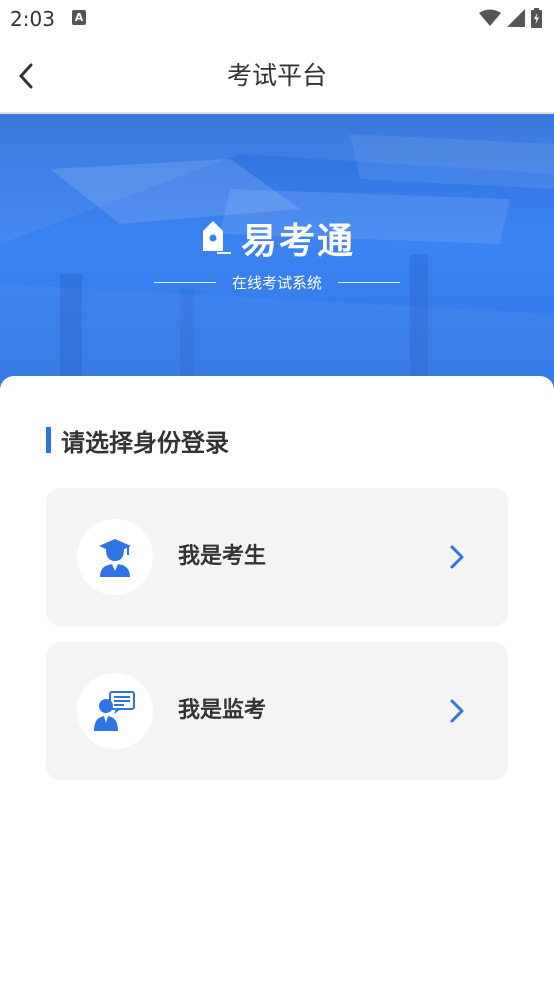 This screenshot has width=554, height=985. Describe the element at coordinates (48, 440) in the screenshot. I see `section-accent-bar` at that location.